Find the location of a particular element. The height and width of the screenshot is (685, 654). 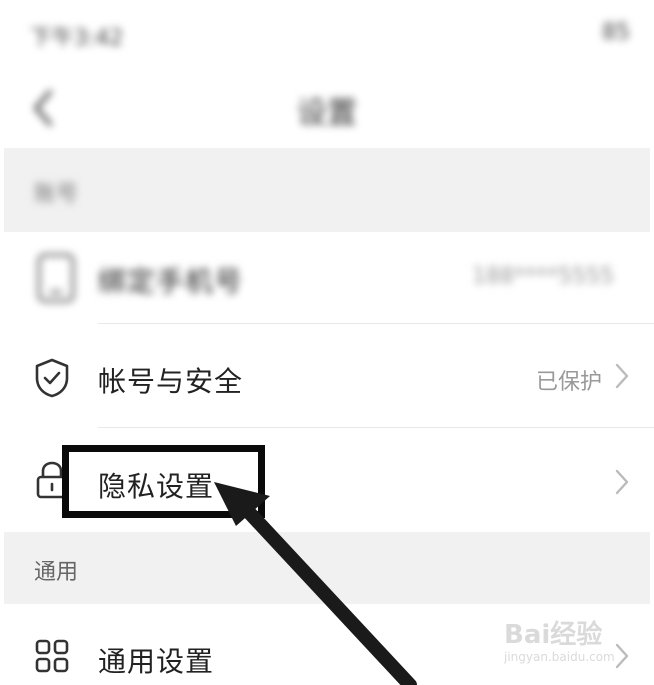

section-header-account: 账号 is located at coordinates (327, 190).